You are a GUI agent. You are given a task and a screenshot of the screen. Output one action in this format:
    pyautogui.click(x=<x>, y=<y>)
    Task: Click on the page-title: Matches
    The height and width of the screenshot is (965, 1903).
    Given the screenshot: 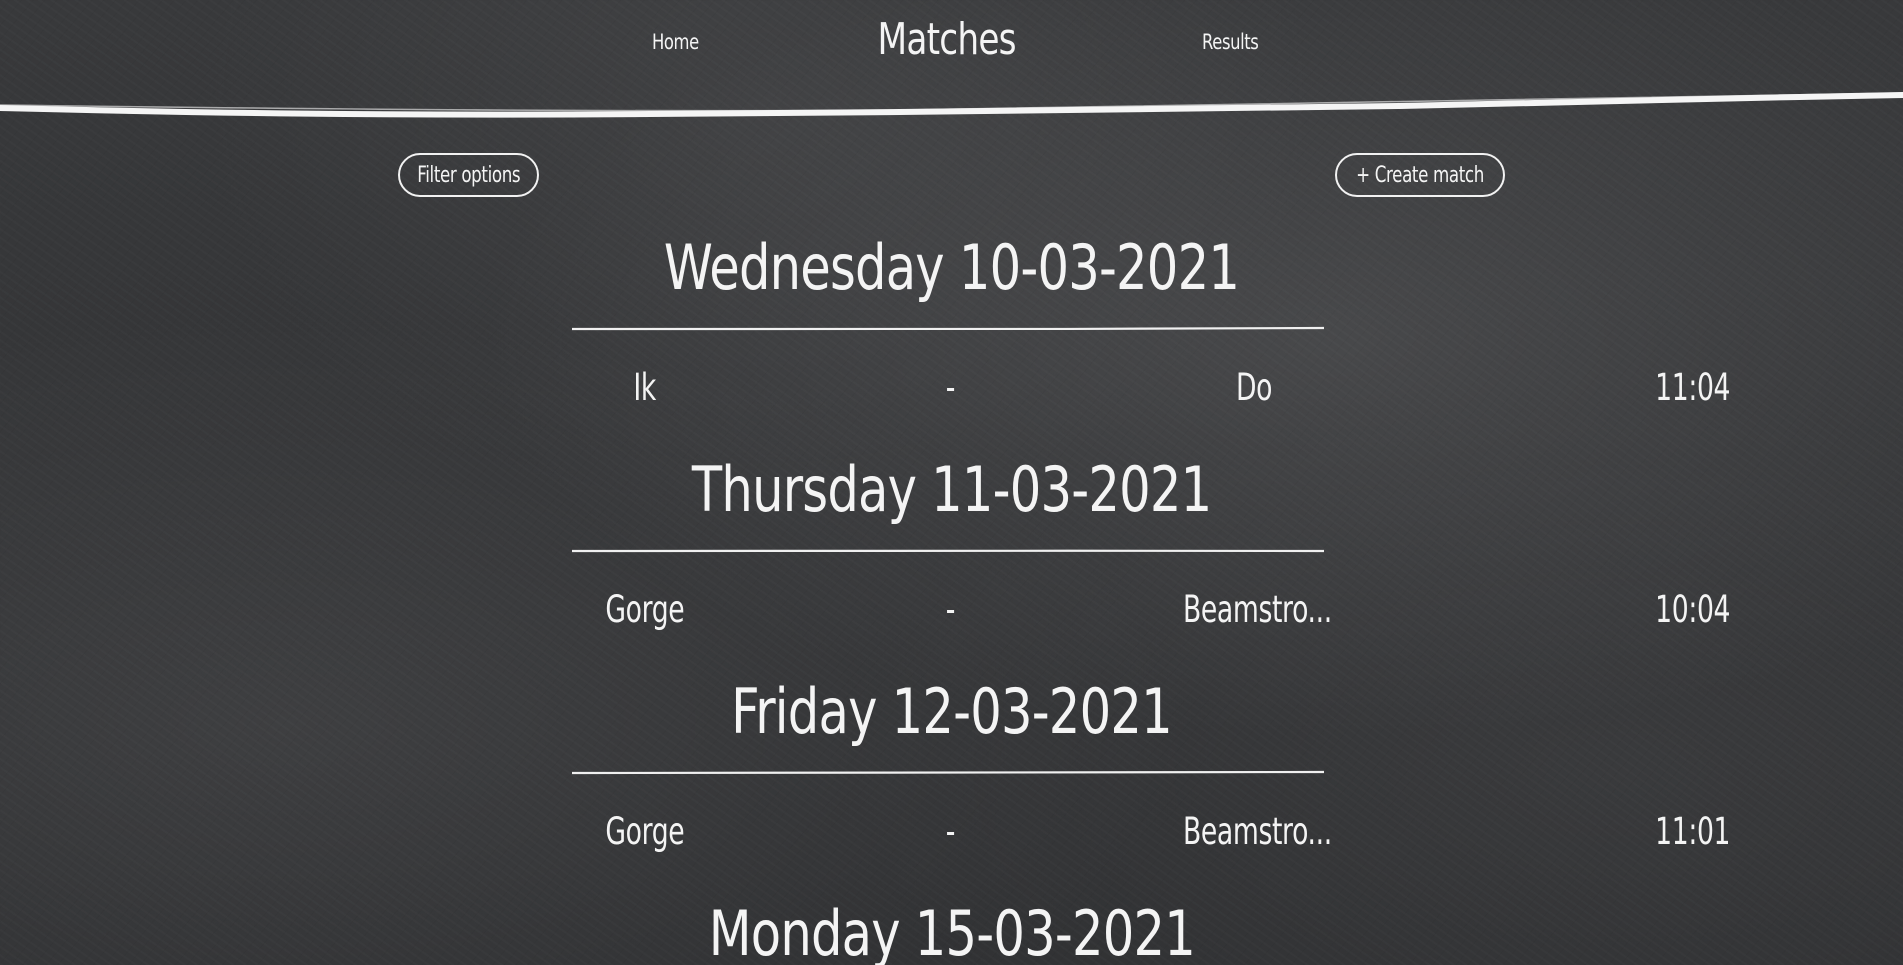 What is the action you would take?
    pyautogui.click(x=946, y=39)
    